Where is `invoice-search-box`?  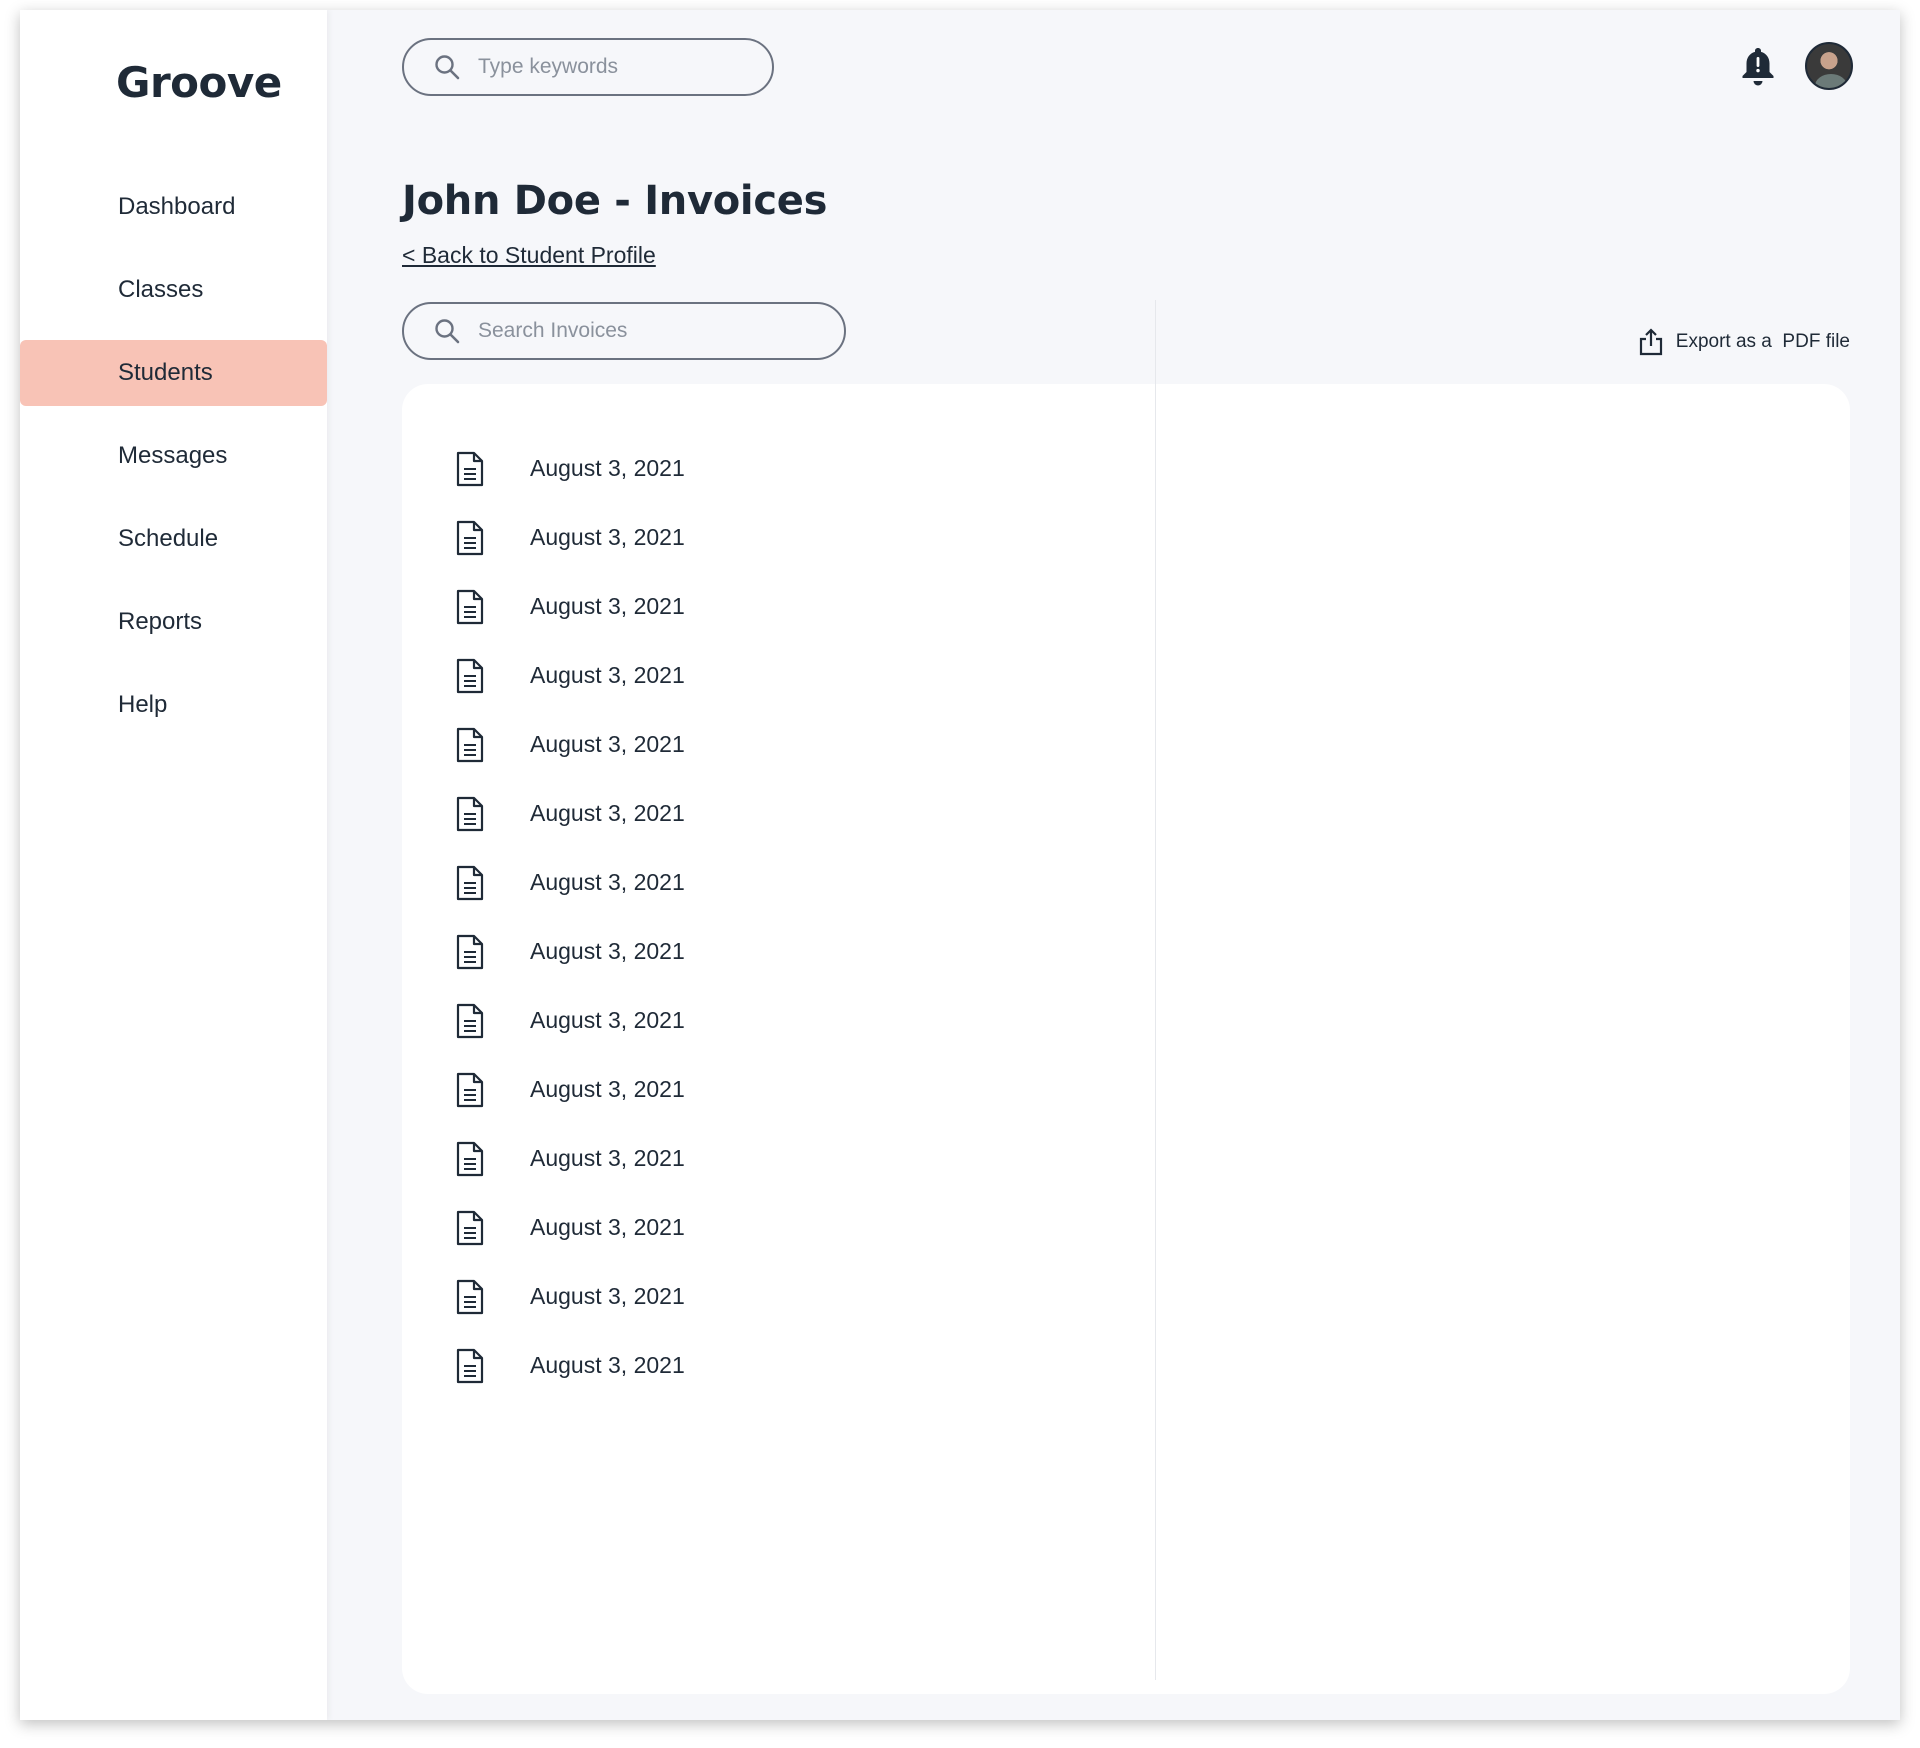 invoice-search-box is located at coordinates (624, 331).